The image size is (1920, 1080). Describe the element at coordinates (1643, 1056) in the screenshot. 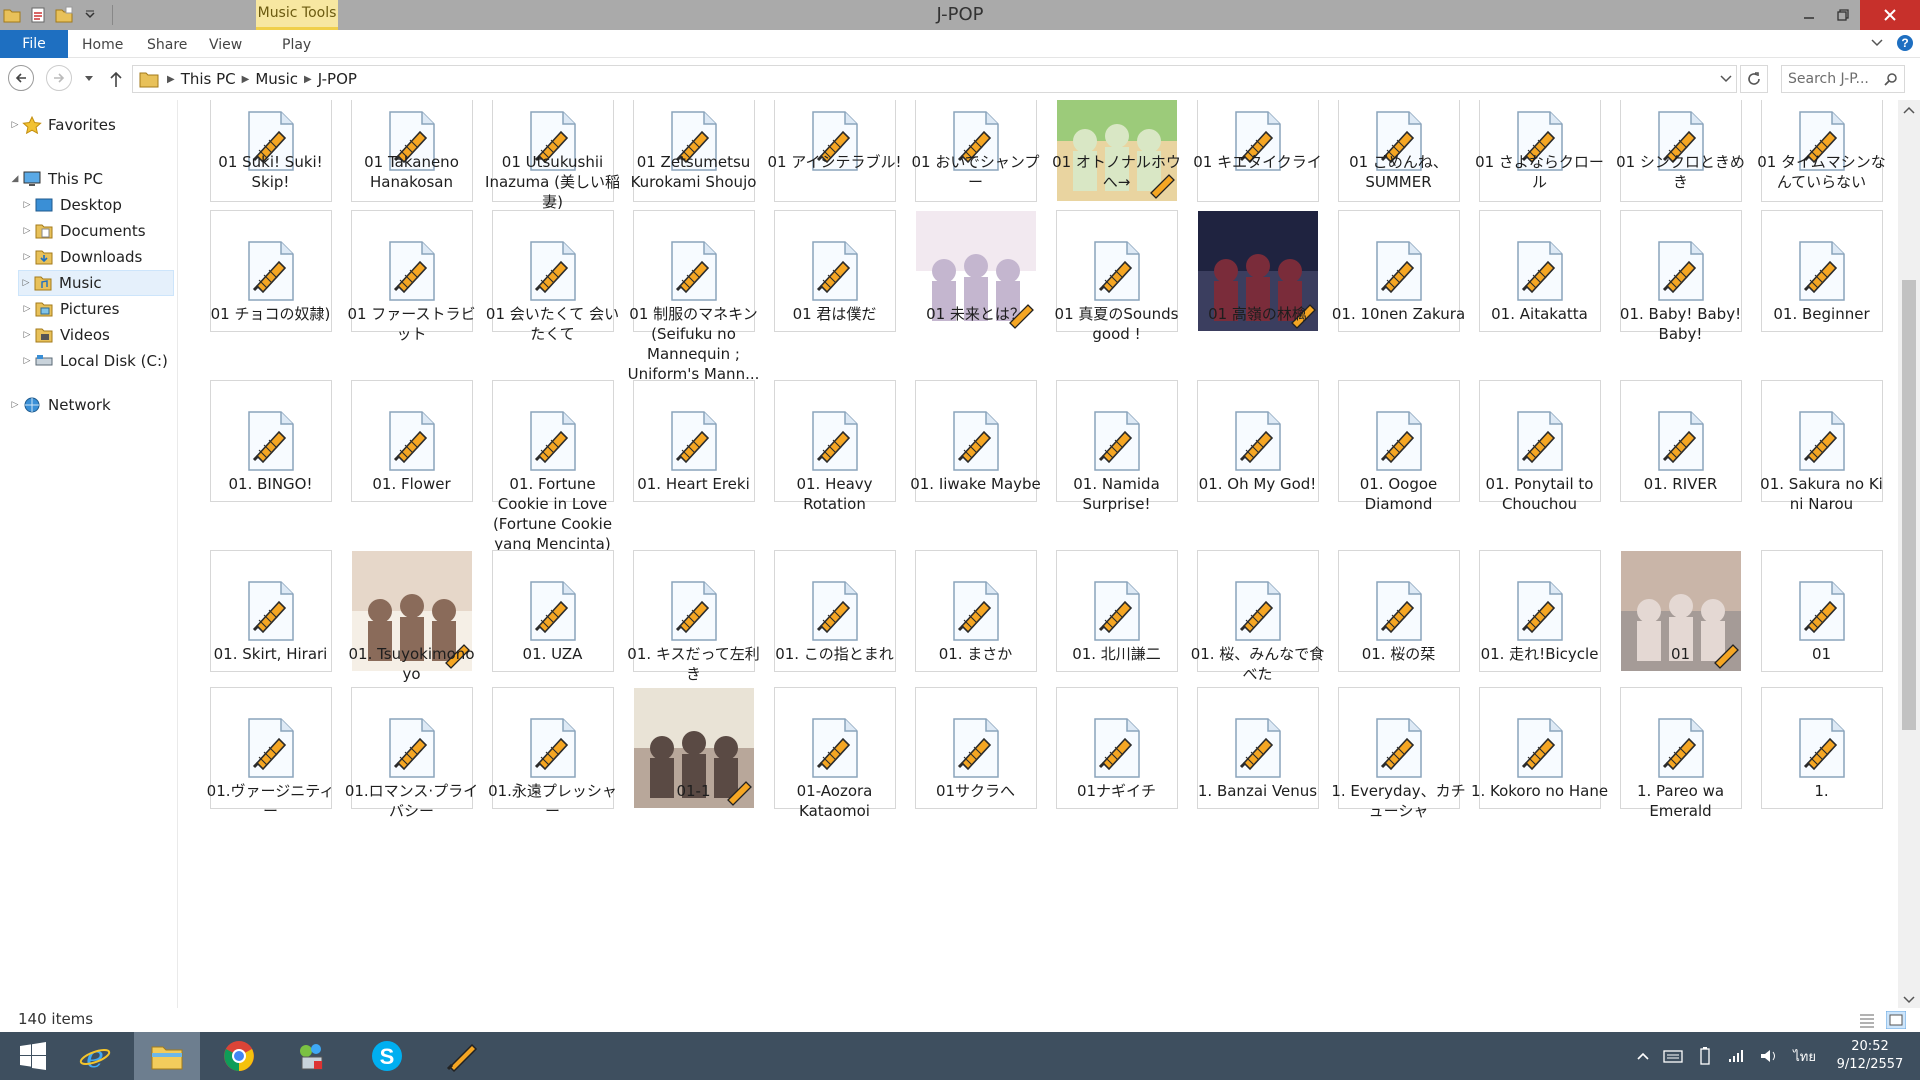

I see `show-hidden-icons-icon` at that location.